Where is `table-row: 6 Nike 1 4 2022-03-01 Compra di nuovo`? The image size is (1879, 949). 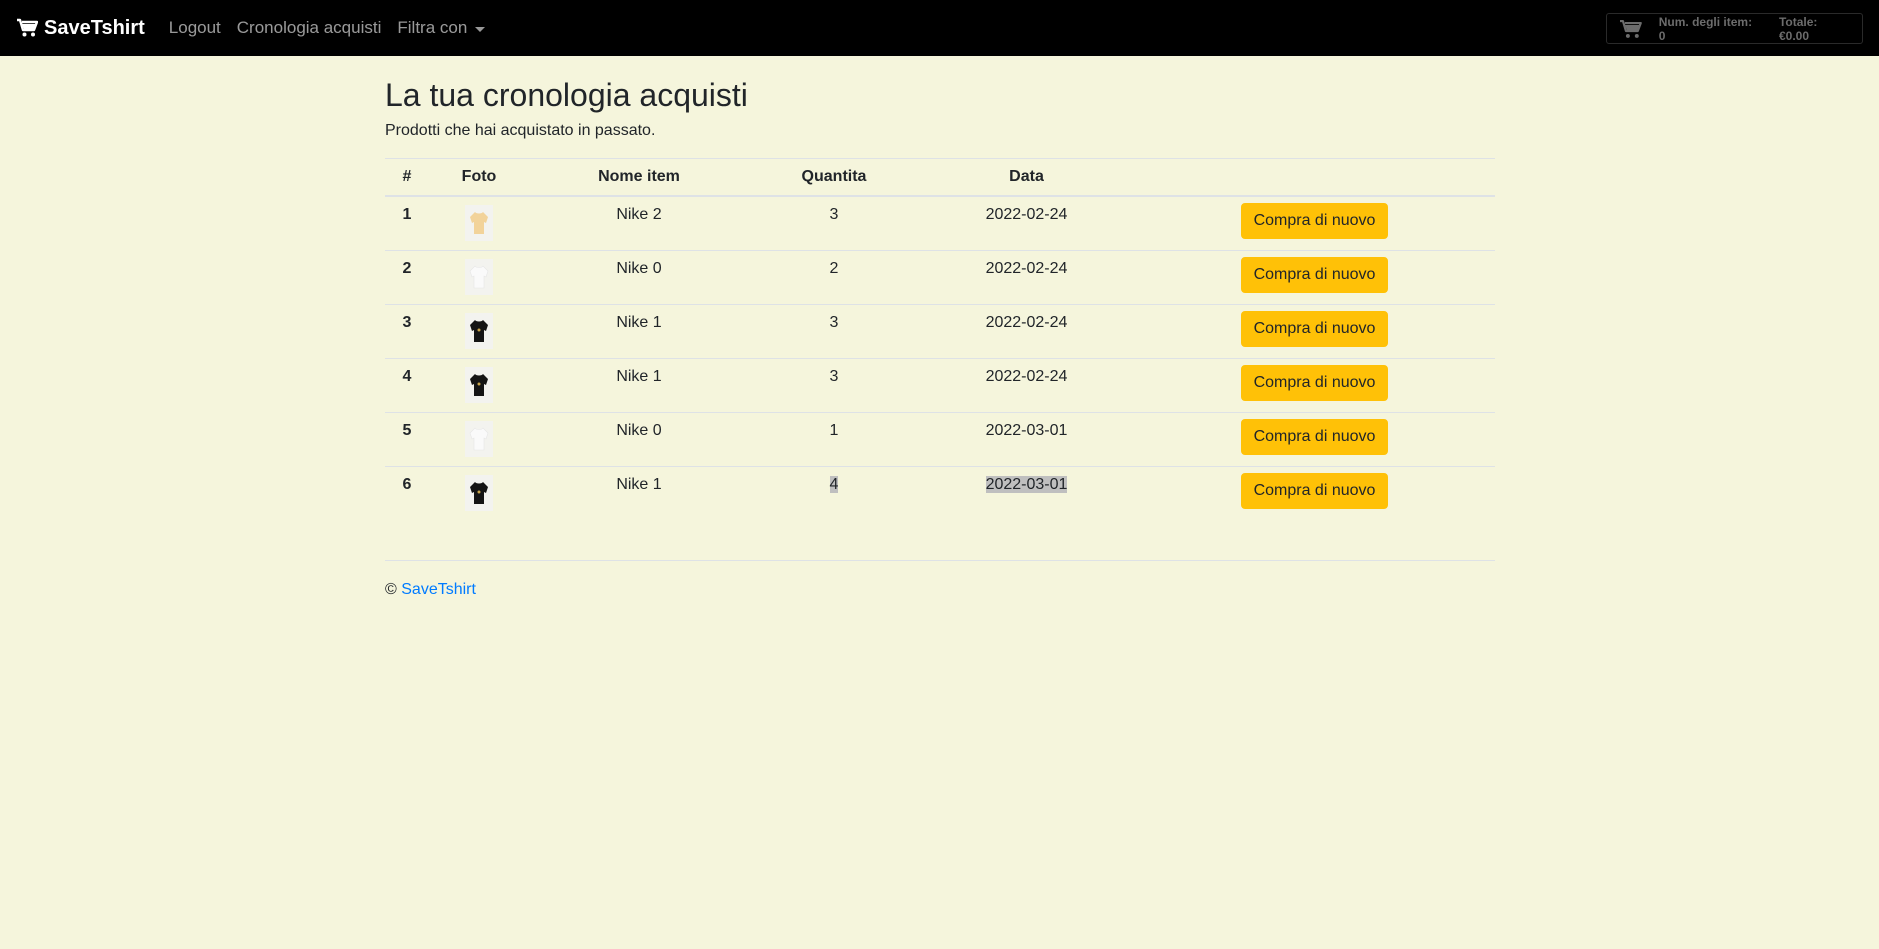
table-row: 6 Nike 1 4 2022-03-01 Compra di nuovo is located at coordinates (940, 493).